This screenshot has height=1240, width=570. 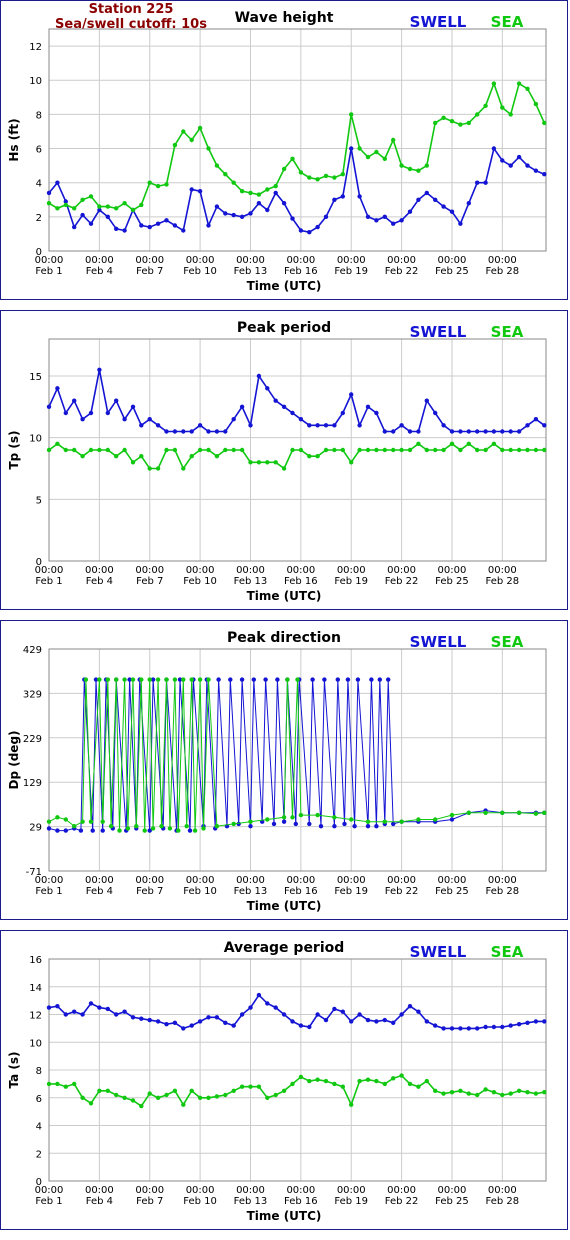 What do you see at coordinates (39, 218) in the screenshot?
I see `y-tick-label: 2` at bounding box center [39, 218].